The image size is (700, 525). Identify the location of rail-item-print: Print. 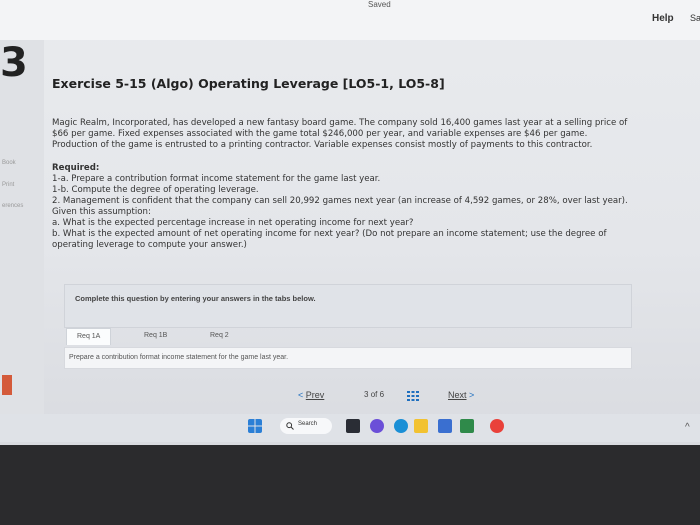
(8, 185).